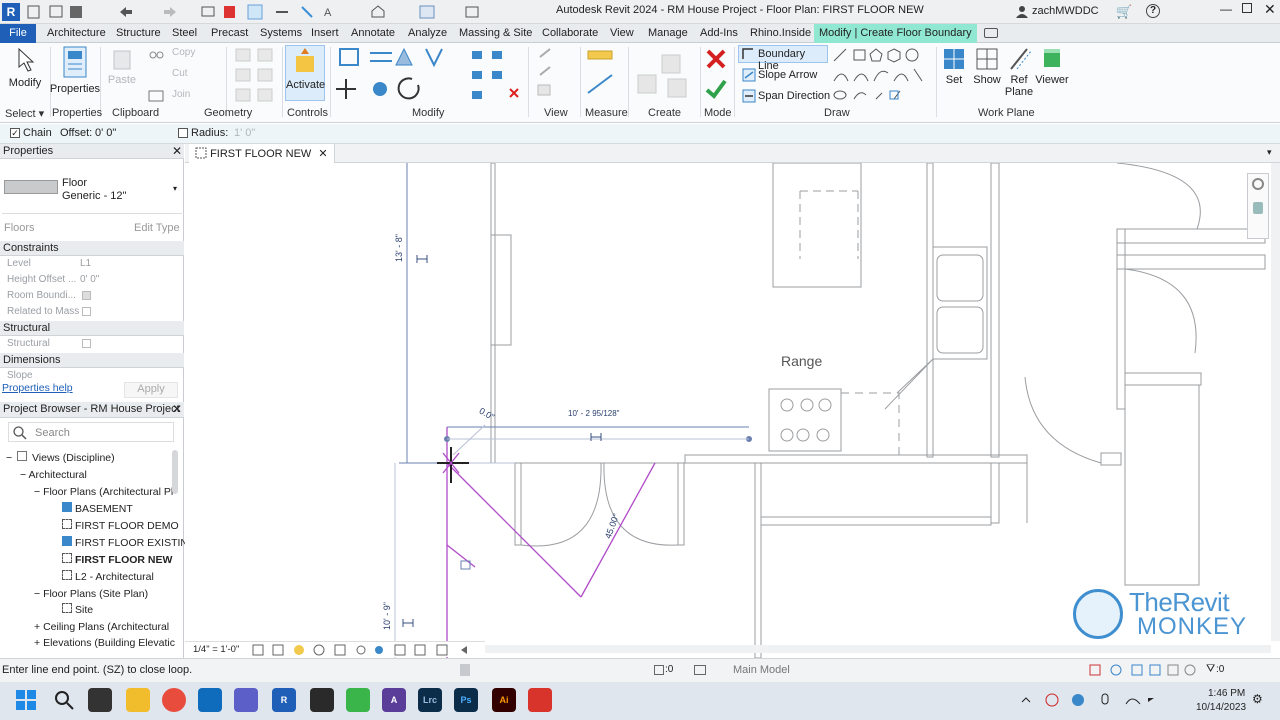  I want to click on tree-site: Site, so click(77, 610).